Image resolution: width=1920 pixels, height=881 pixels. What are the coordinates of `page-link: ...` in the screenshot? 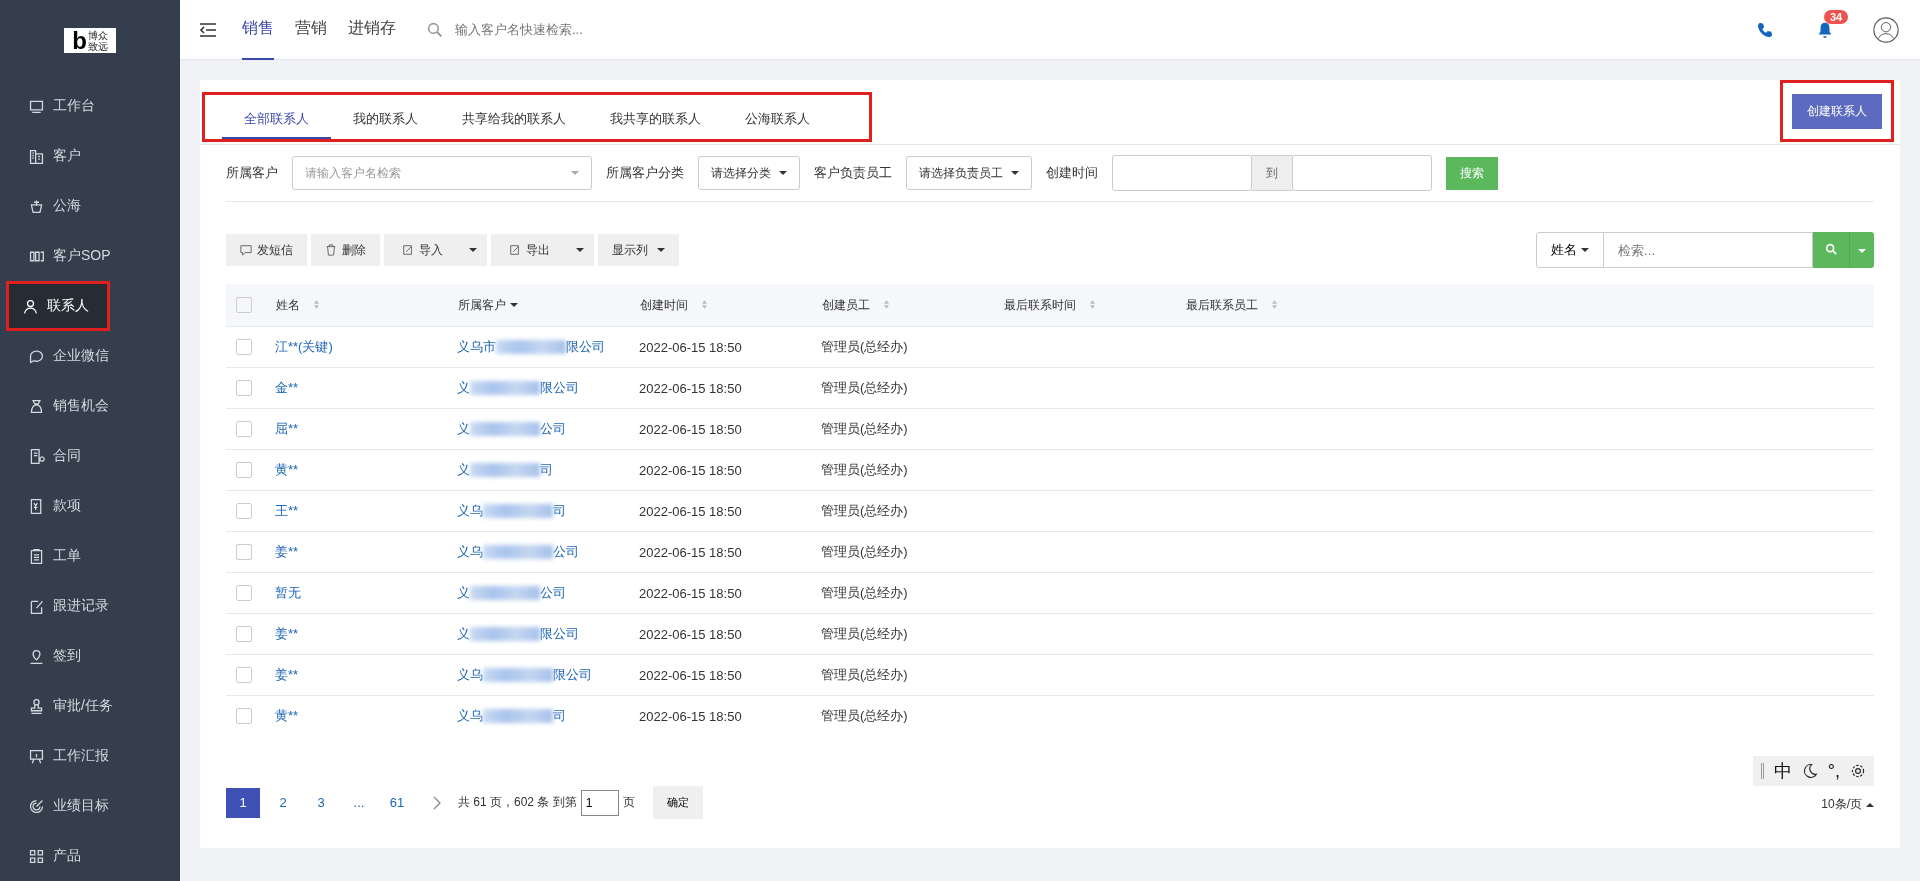 It's located at (359, 802).